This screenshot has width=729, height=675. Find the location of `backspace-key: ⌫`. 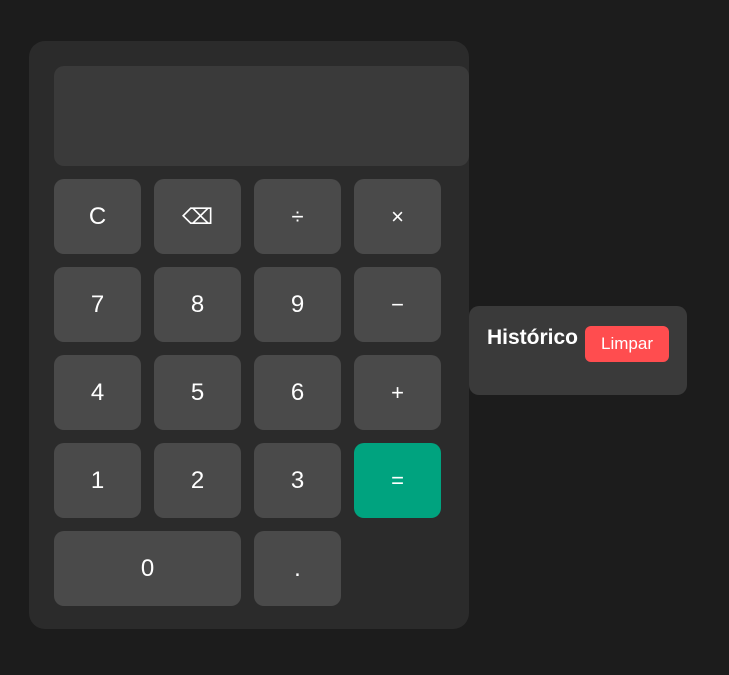

backspace-key: ⌫ is located at coordinates (197, 216).